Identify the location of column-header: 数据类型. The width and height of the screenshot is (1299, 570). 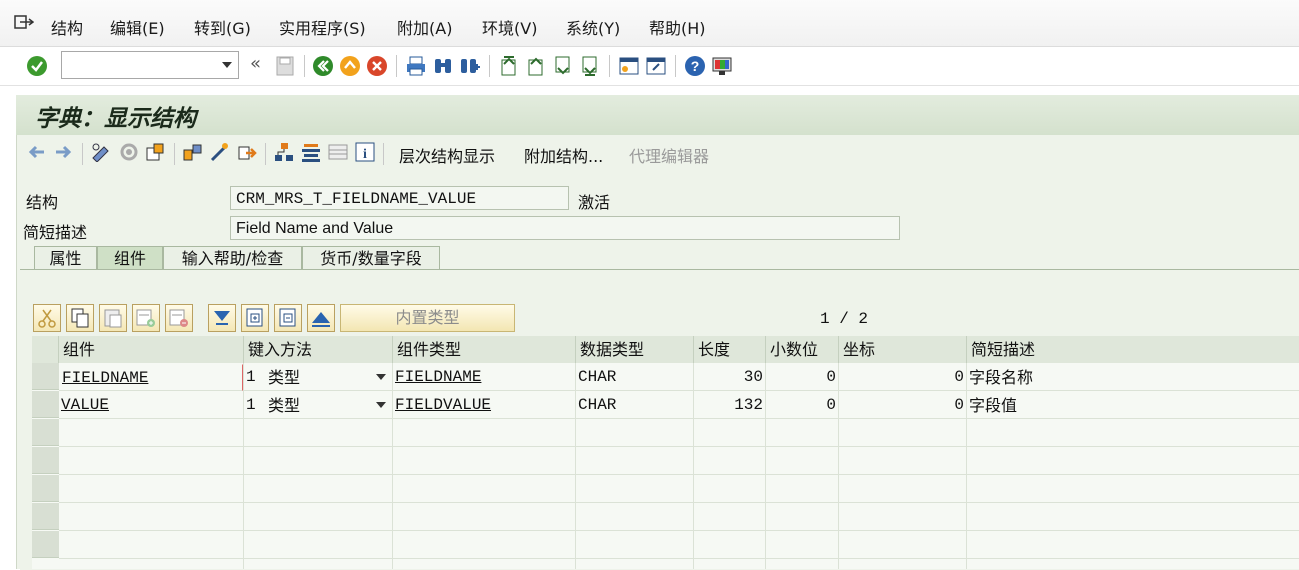
(635, 349).